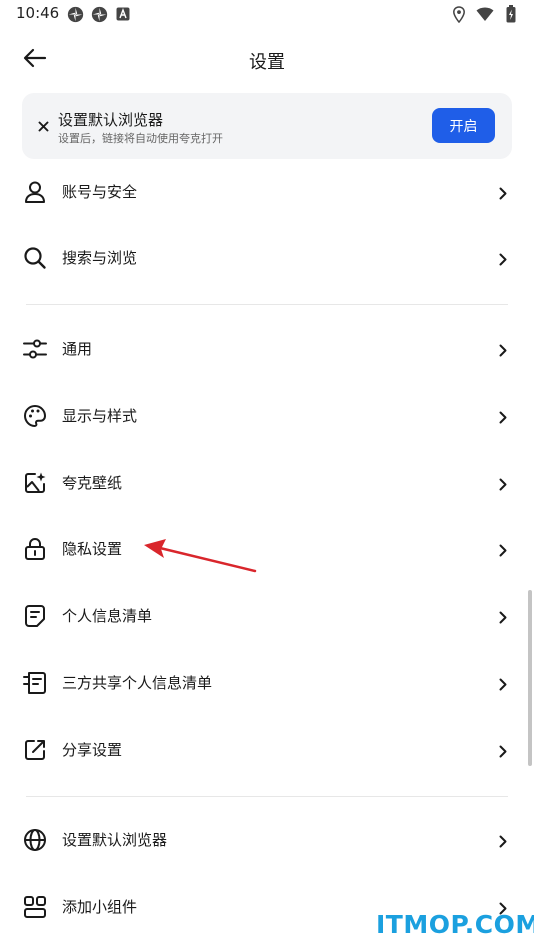 The width and height of the screenshot is (534, 950). I want to click on scrollbar, so click(530, 678).